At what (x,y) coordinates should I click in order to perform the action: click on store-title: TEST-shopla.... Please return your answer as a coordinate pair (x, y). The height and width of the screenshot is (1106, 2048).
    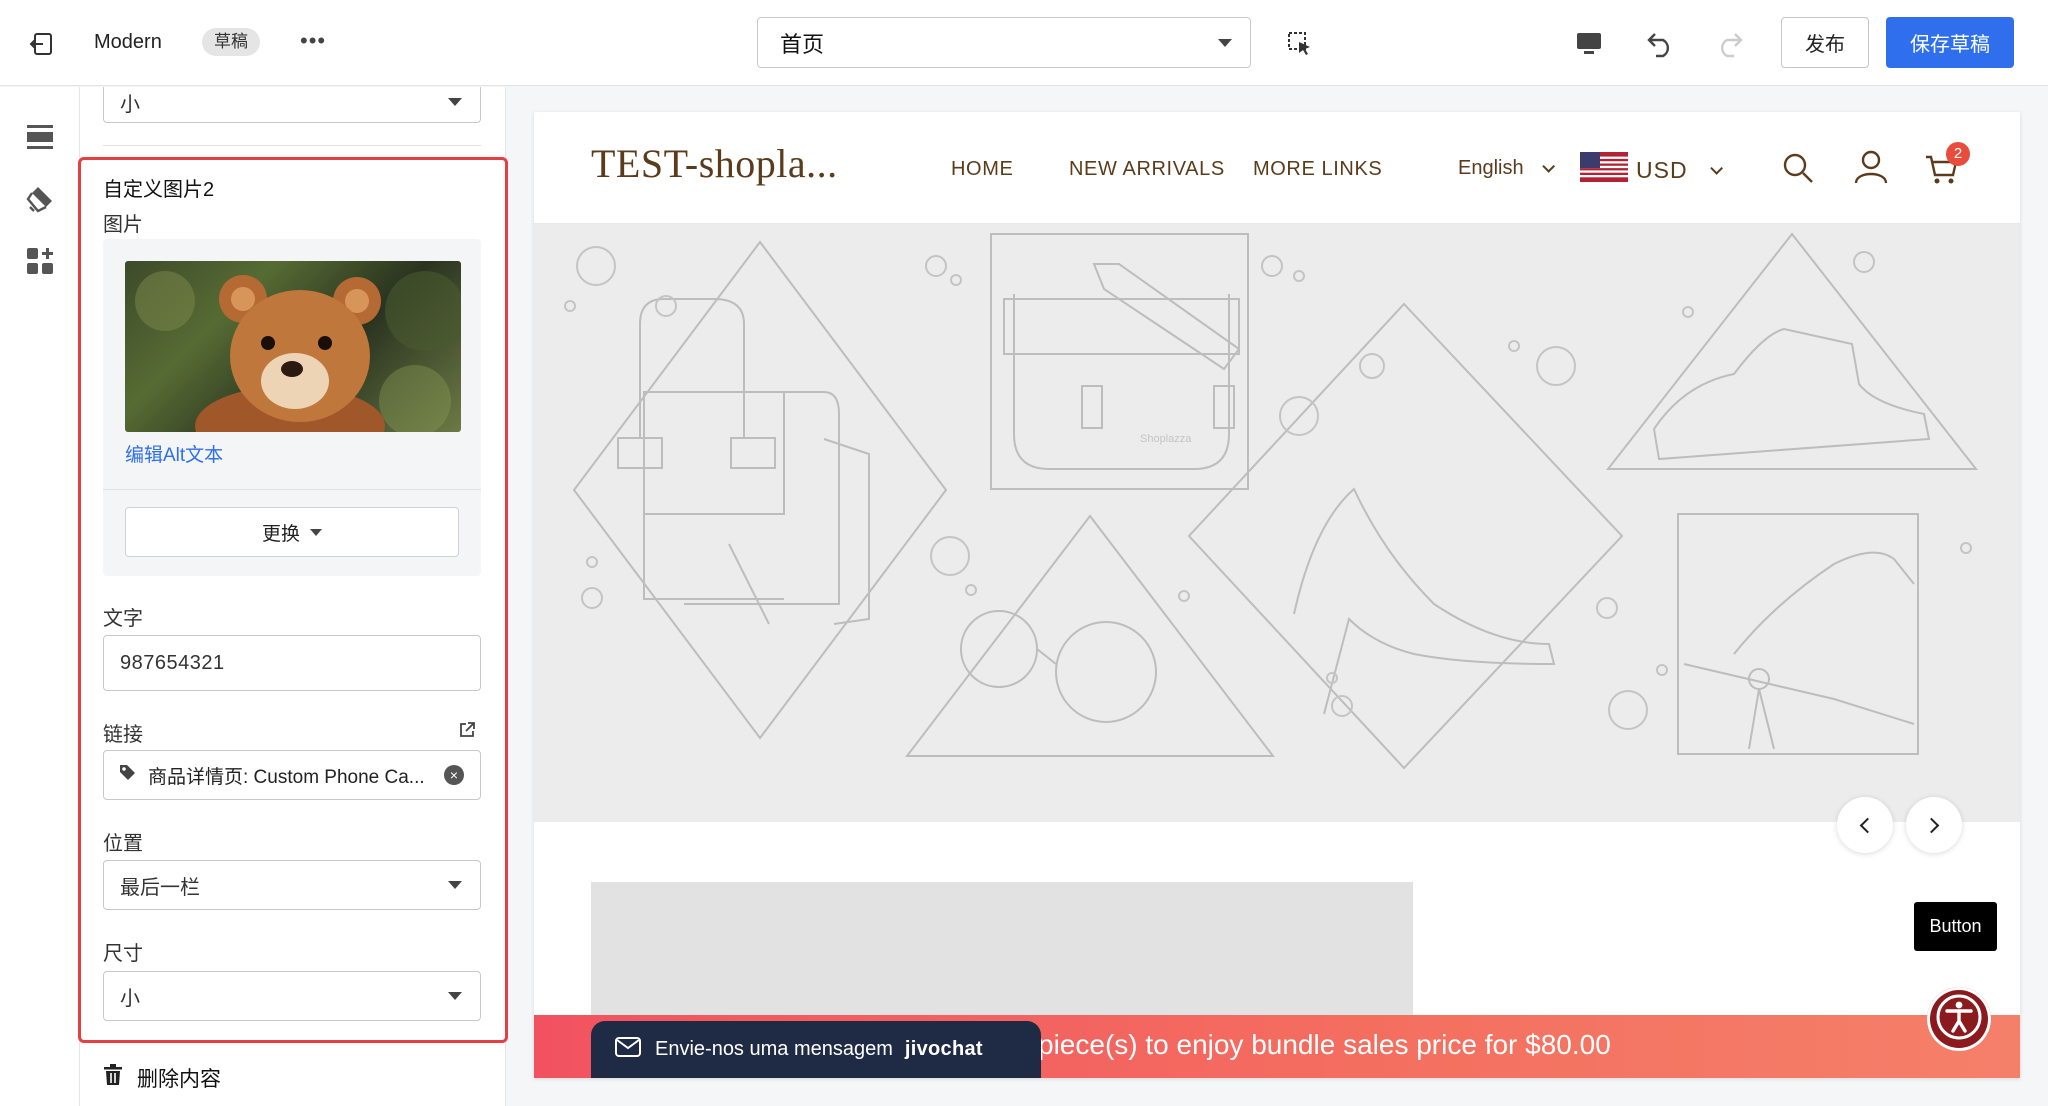
    Looking at the image, I should click on (714, 163).